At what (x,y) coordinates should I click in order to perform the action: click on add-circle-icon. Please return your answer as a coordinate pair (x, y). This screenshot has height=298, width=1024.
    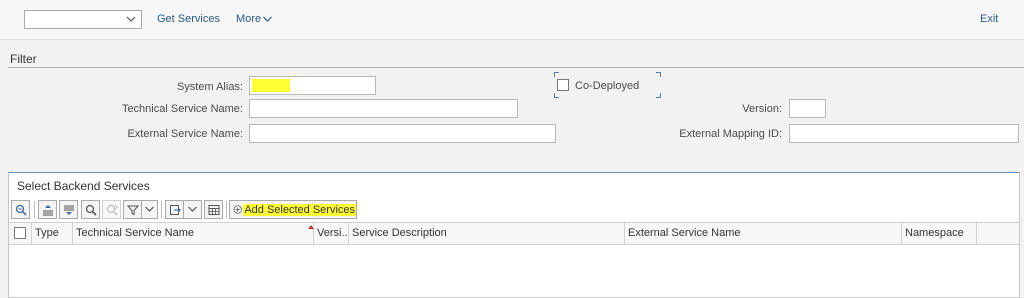
    Looking at the image, I should click on (237, 209).